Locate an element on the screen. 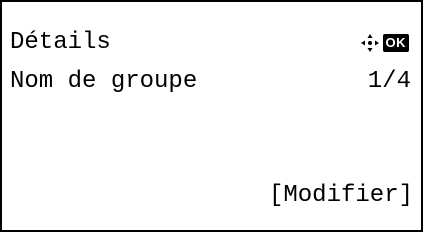  ok-badge: OK is located at coordinates (395, 43).